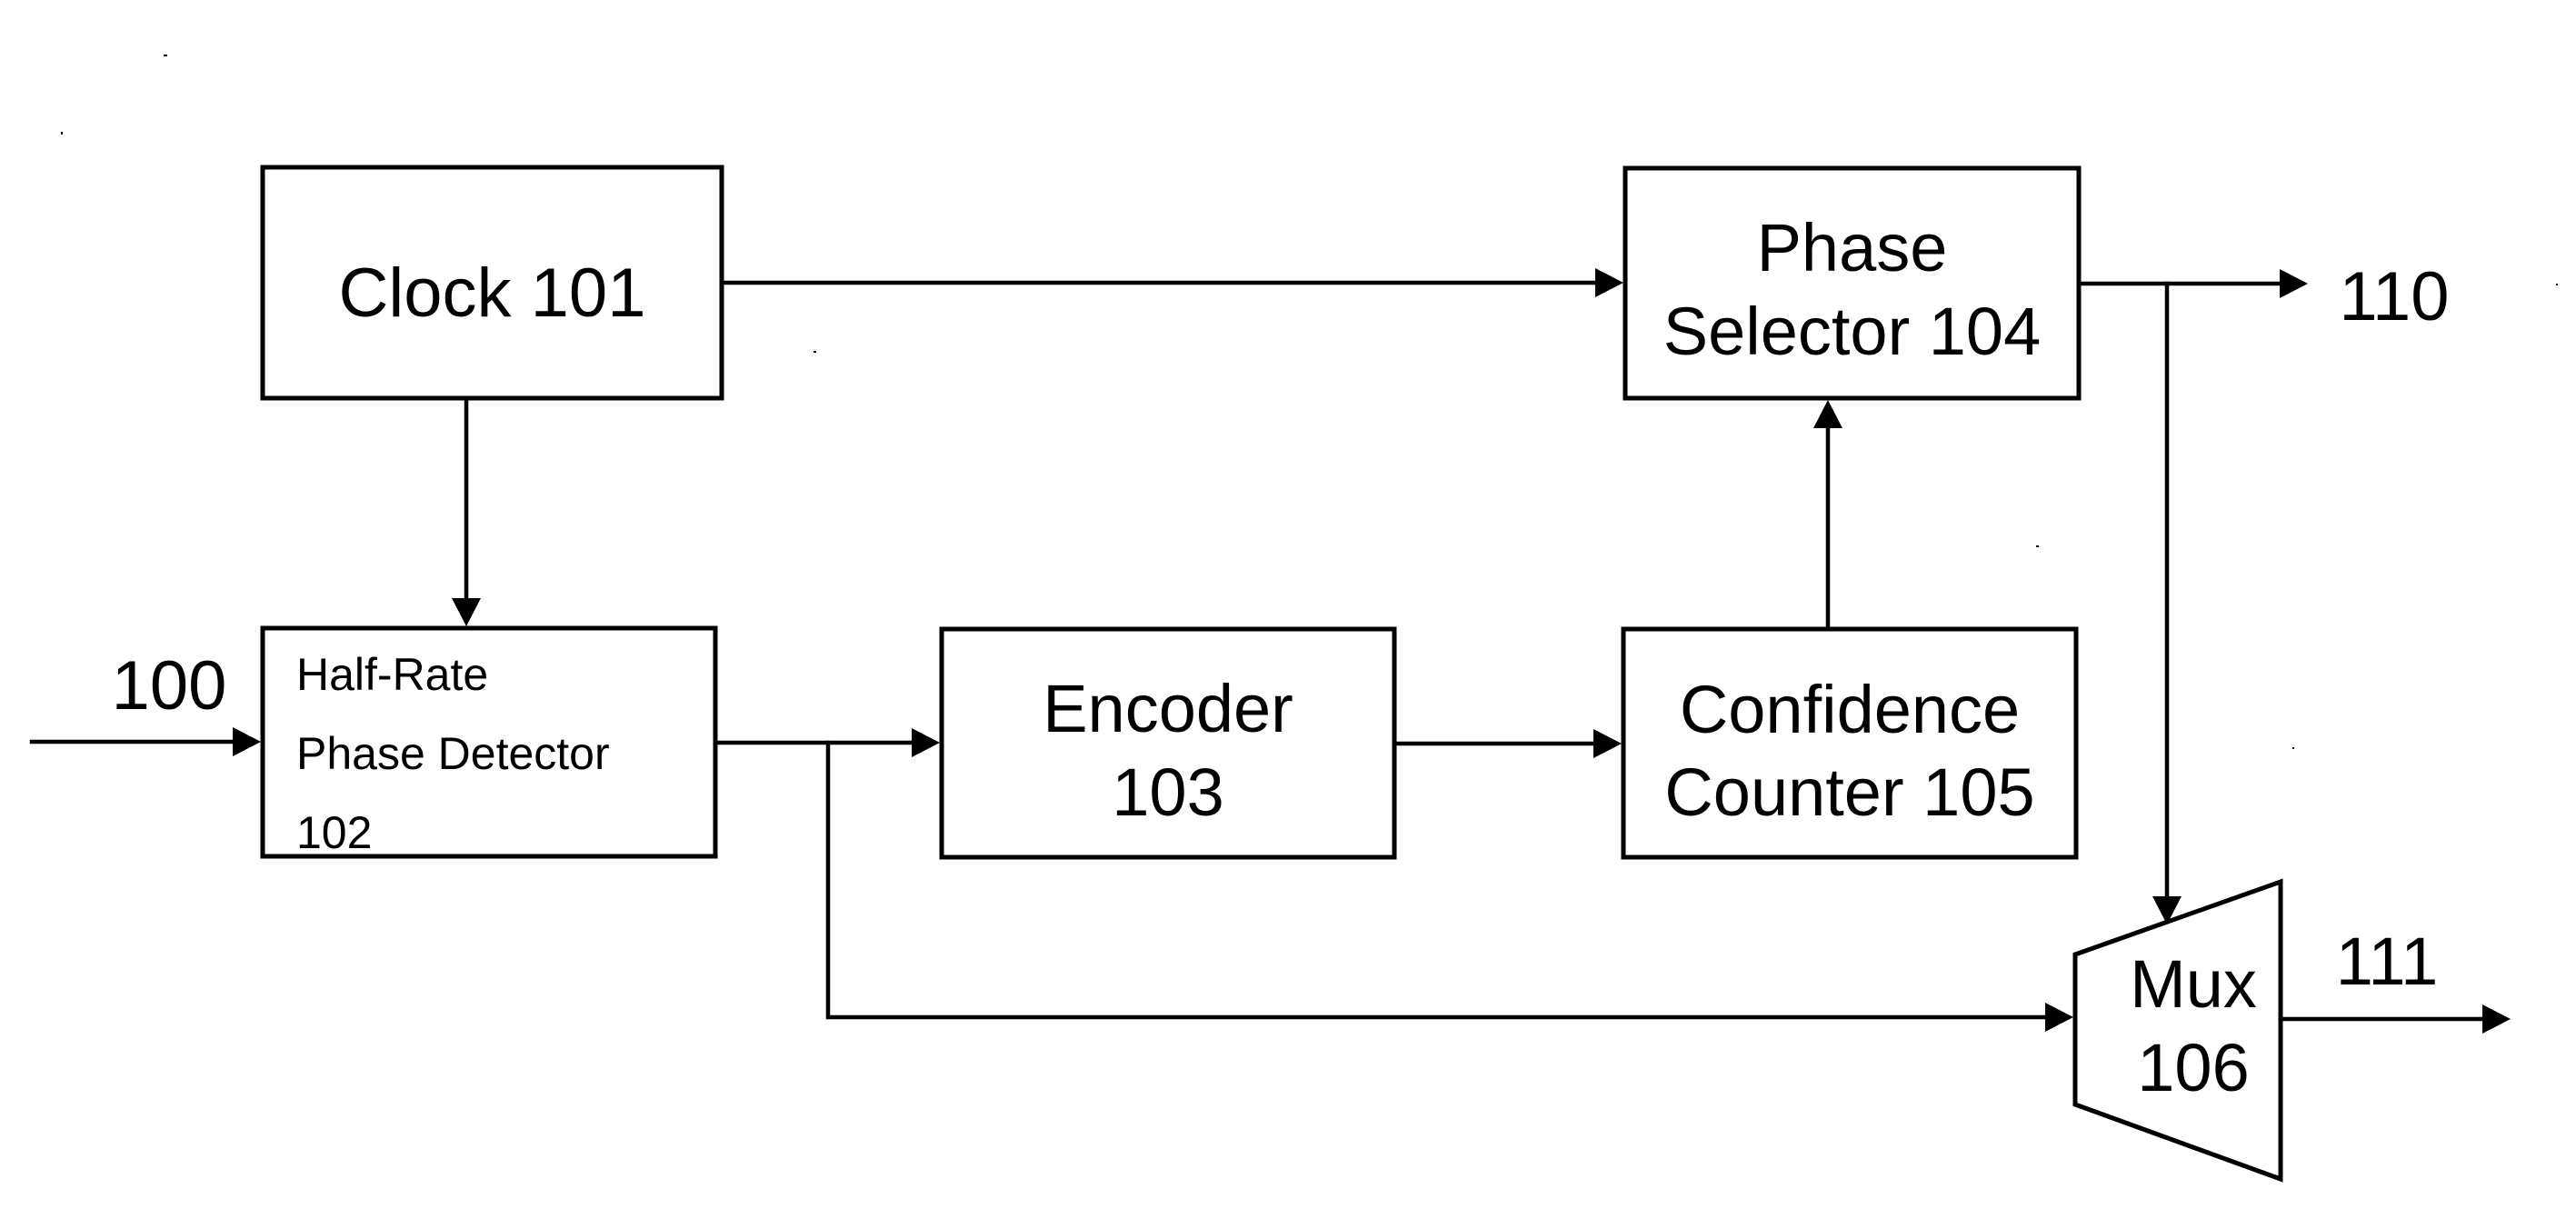 This screenshot has height=1229, width=2576. What do you see at coordinates (1507, 743) in the screenshot?
I see `edge-encoder-to-counter` at bounding box center [1507, 743].